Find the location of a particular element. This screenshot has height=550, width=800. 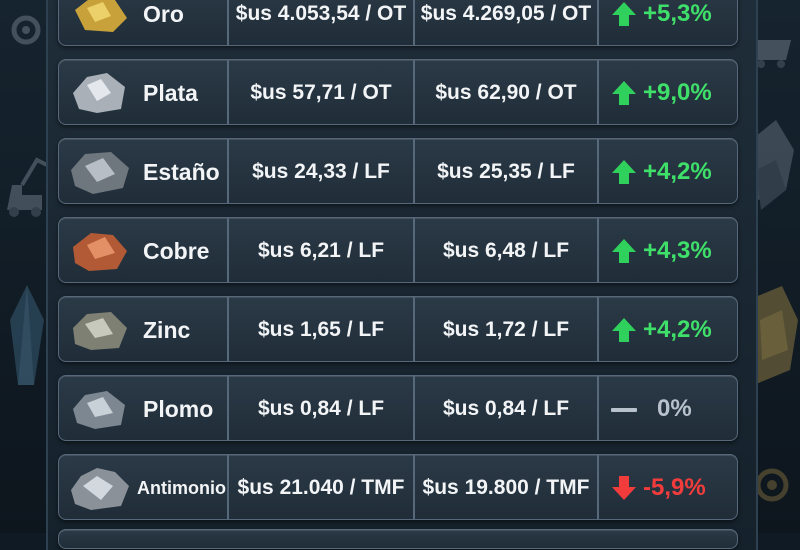

price-current: $us 0,84 / LF is located at coordinates (506, 408).